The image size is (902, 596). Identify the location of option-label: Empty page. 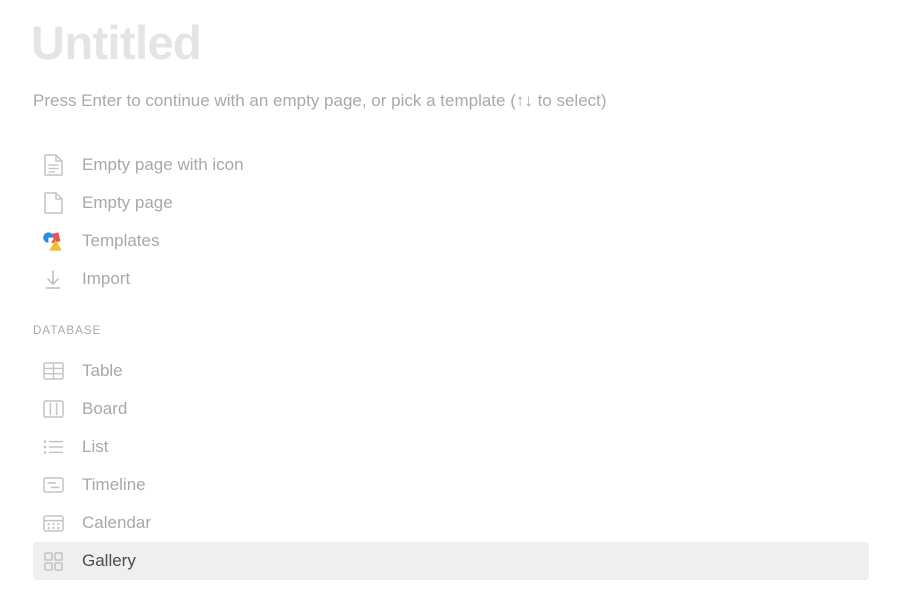
(127, 202).